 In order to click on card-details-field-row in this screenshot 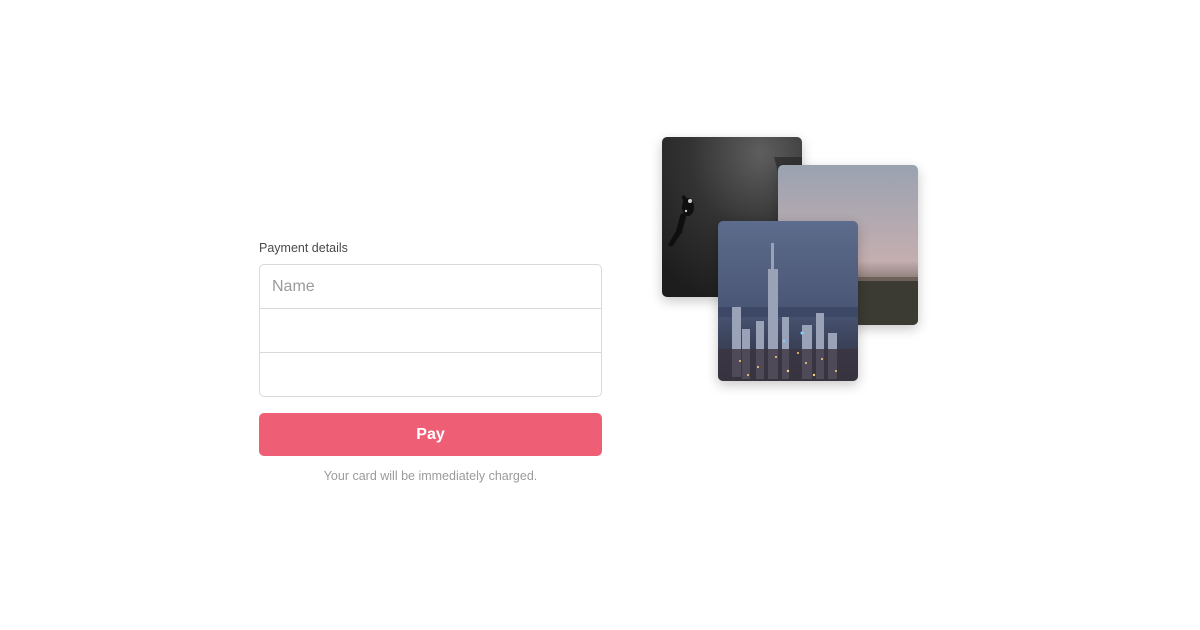, I will do `click(430, 374)`.